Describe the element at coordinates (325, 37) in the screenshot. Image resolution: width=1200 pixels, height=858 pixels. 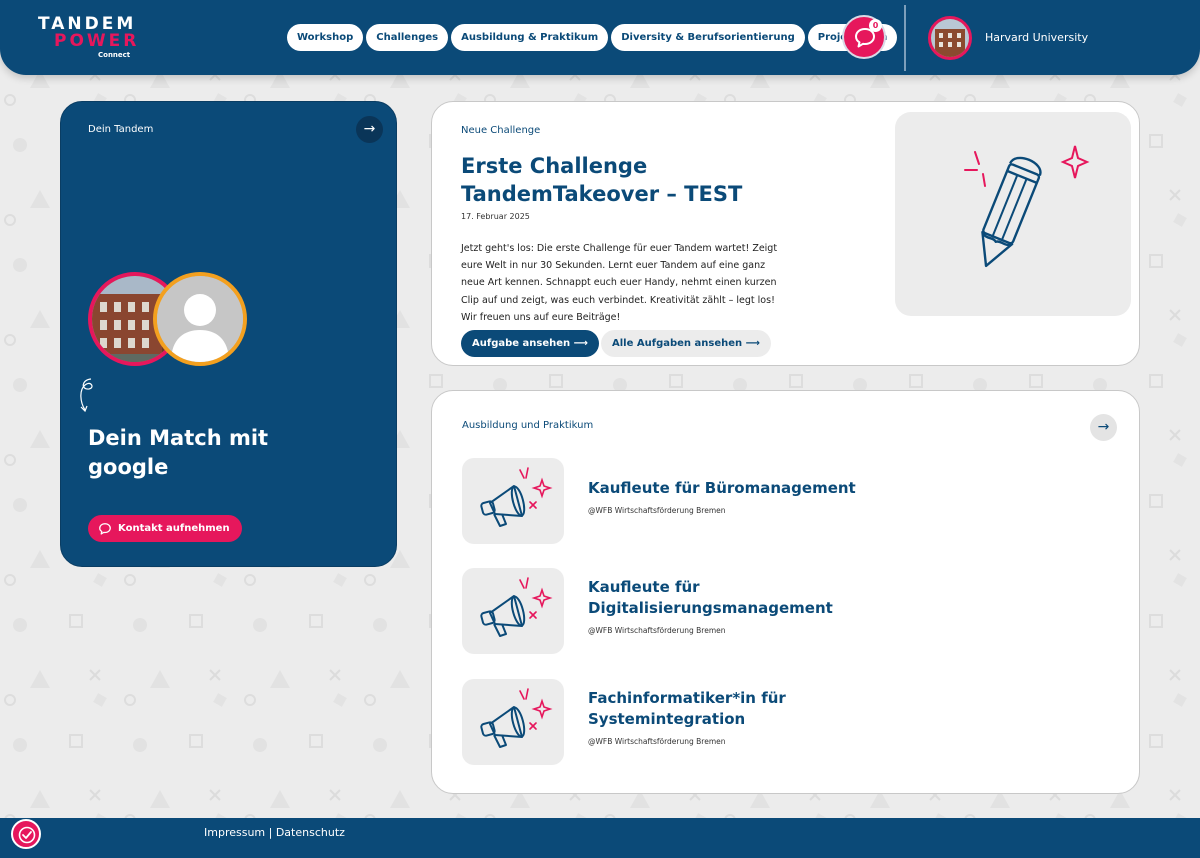
I see `nav-item-workshop: Workshop` at that location.